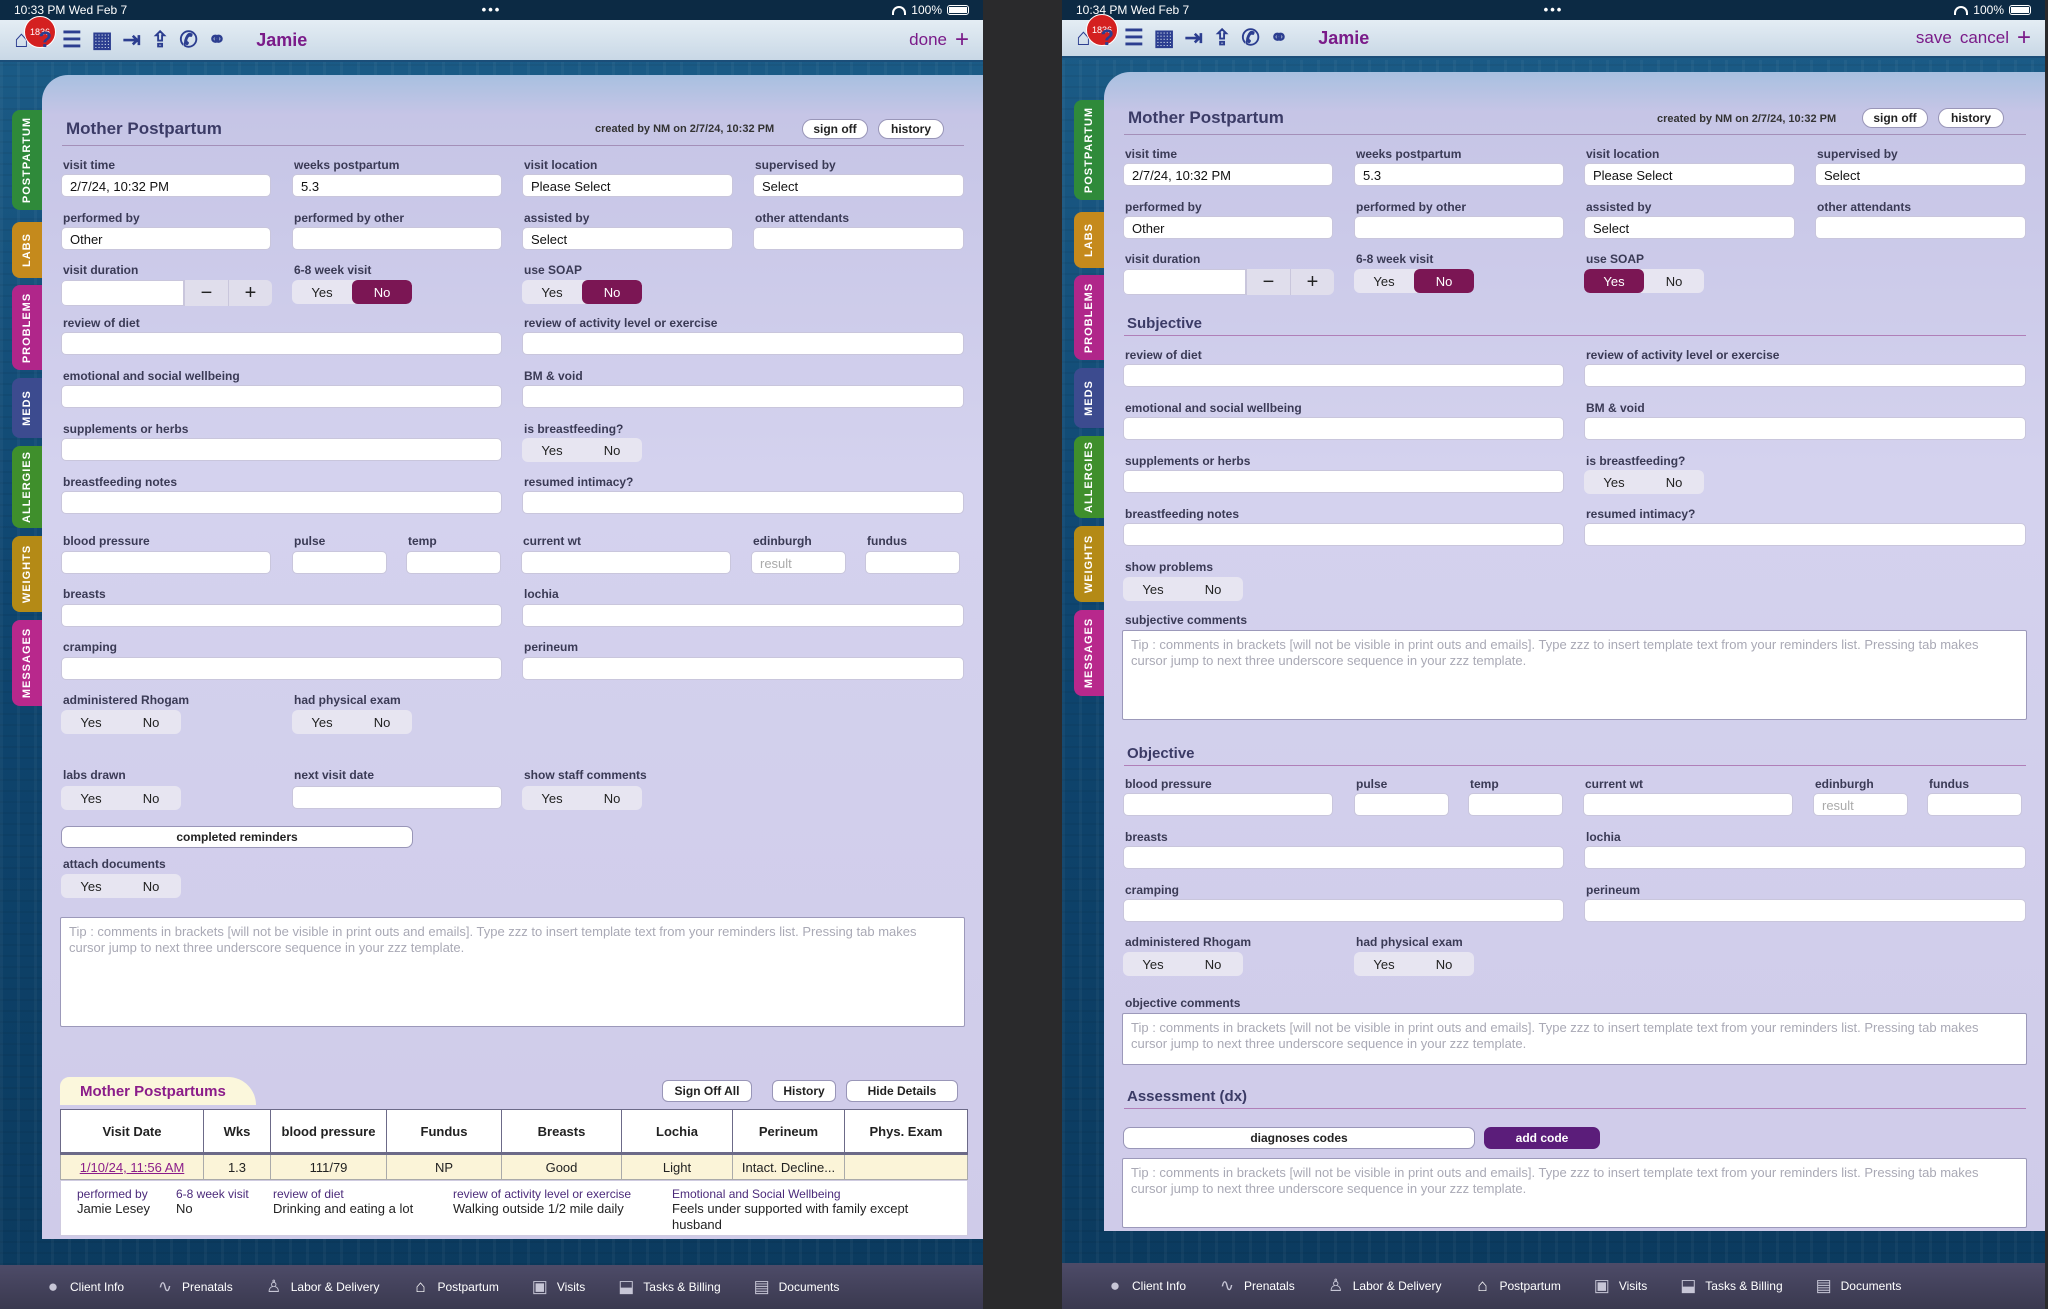  What do you see at coordinates (102, 40) in the screenshot?
I see `calendar-icon: ▦` at bounding box center [102, 40].